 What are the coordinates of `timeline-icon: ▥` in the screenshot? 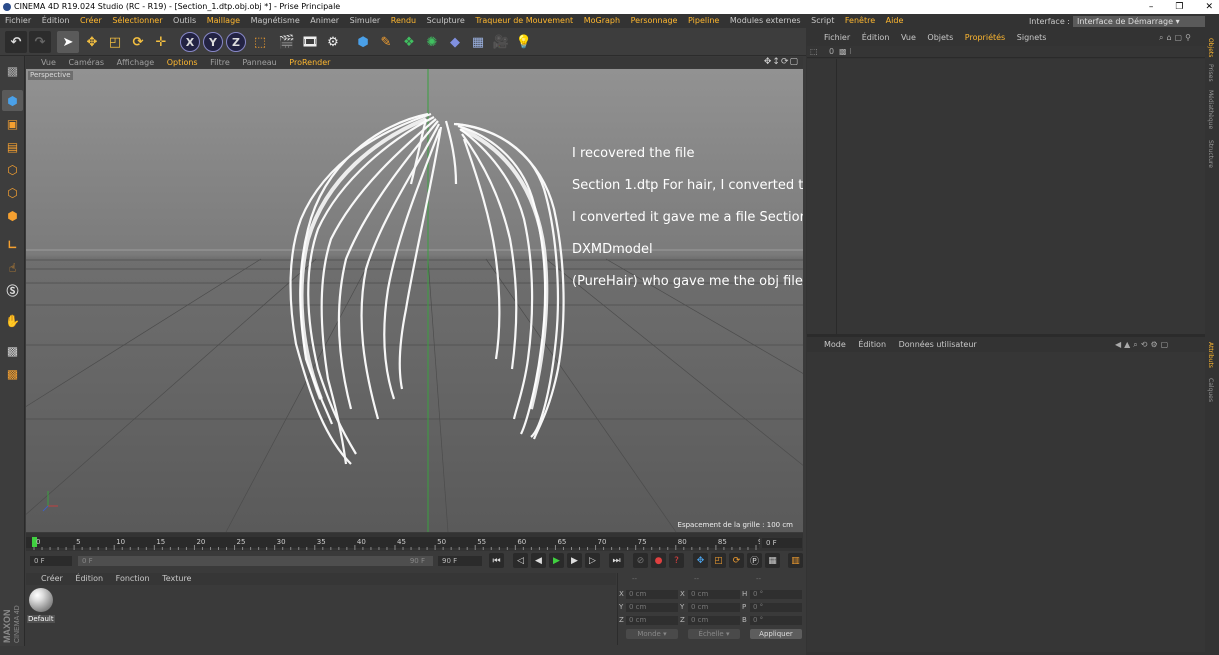 It's located at (795, 560).